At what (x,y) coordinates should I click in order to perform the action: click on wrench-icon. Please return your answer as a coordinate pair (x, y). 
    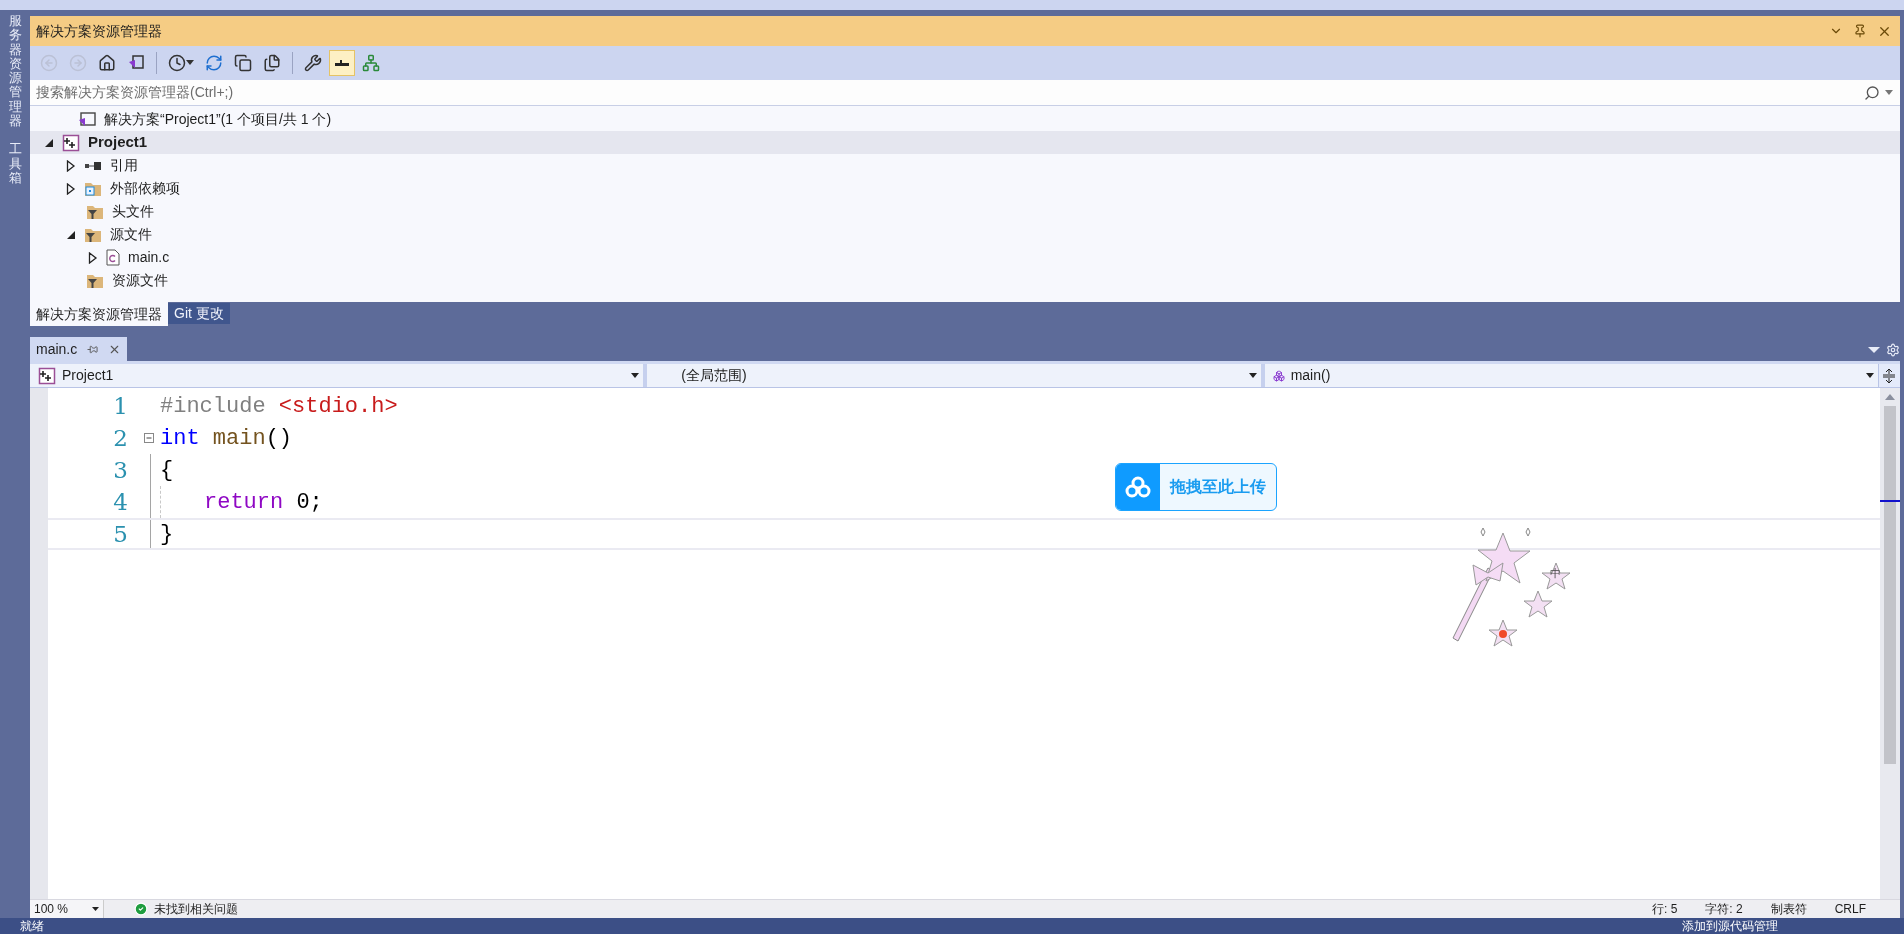
    Looking at the image, I should click on (313, 63).